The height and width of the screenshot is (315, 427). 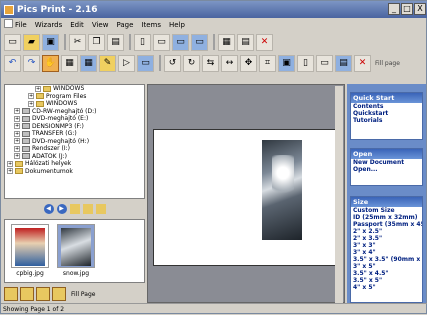 I want to click on menu-page: Page, so click(x=124, y=25).